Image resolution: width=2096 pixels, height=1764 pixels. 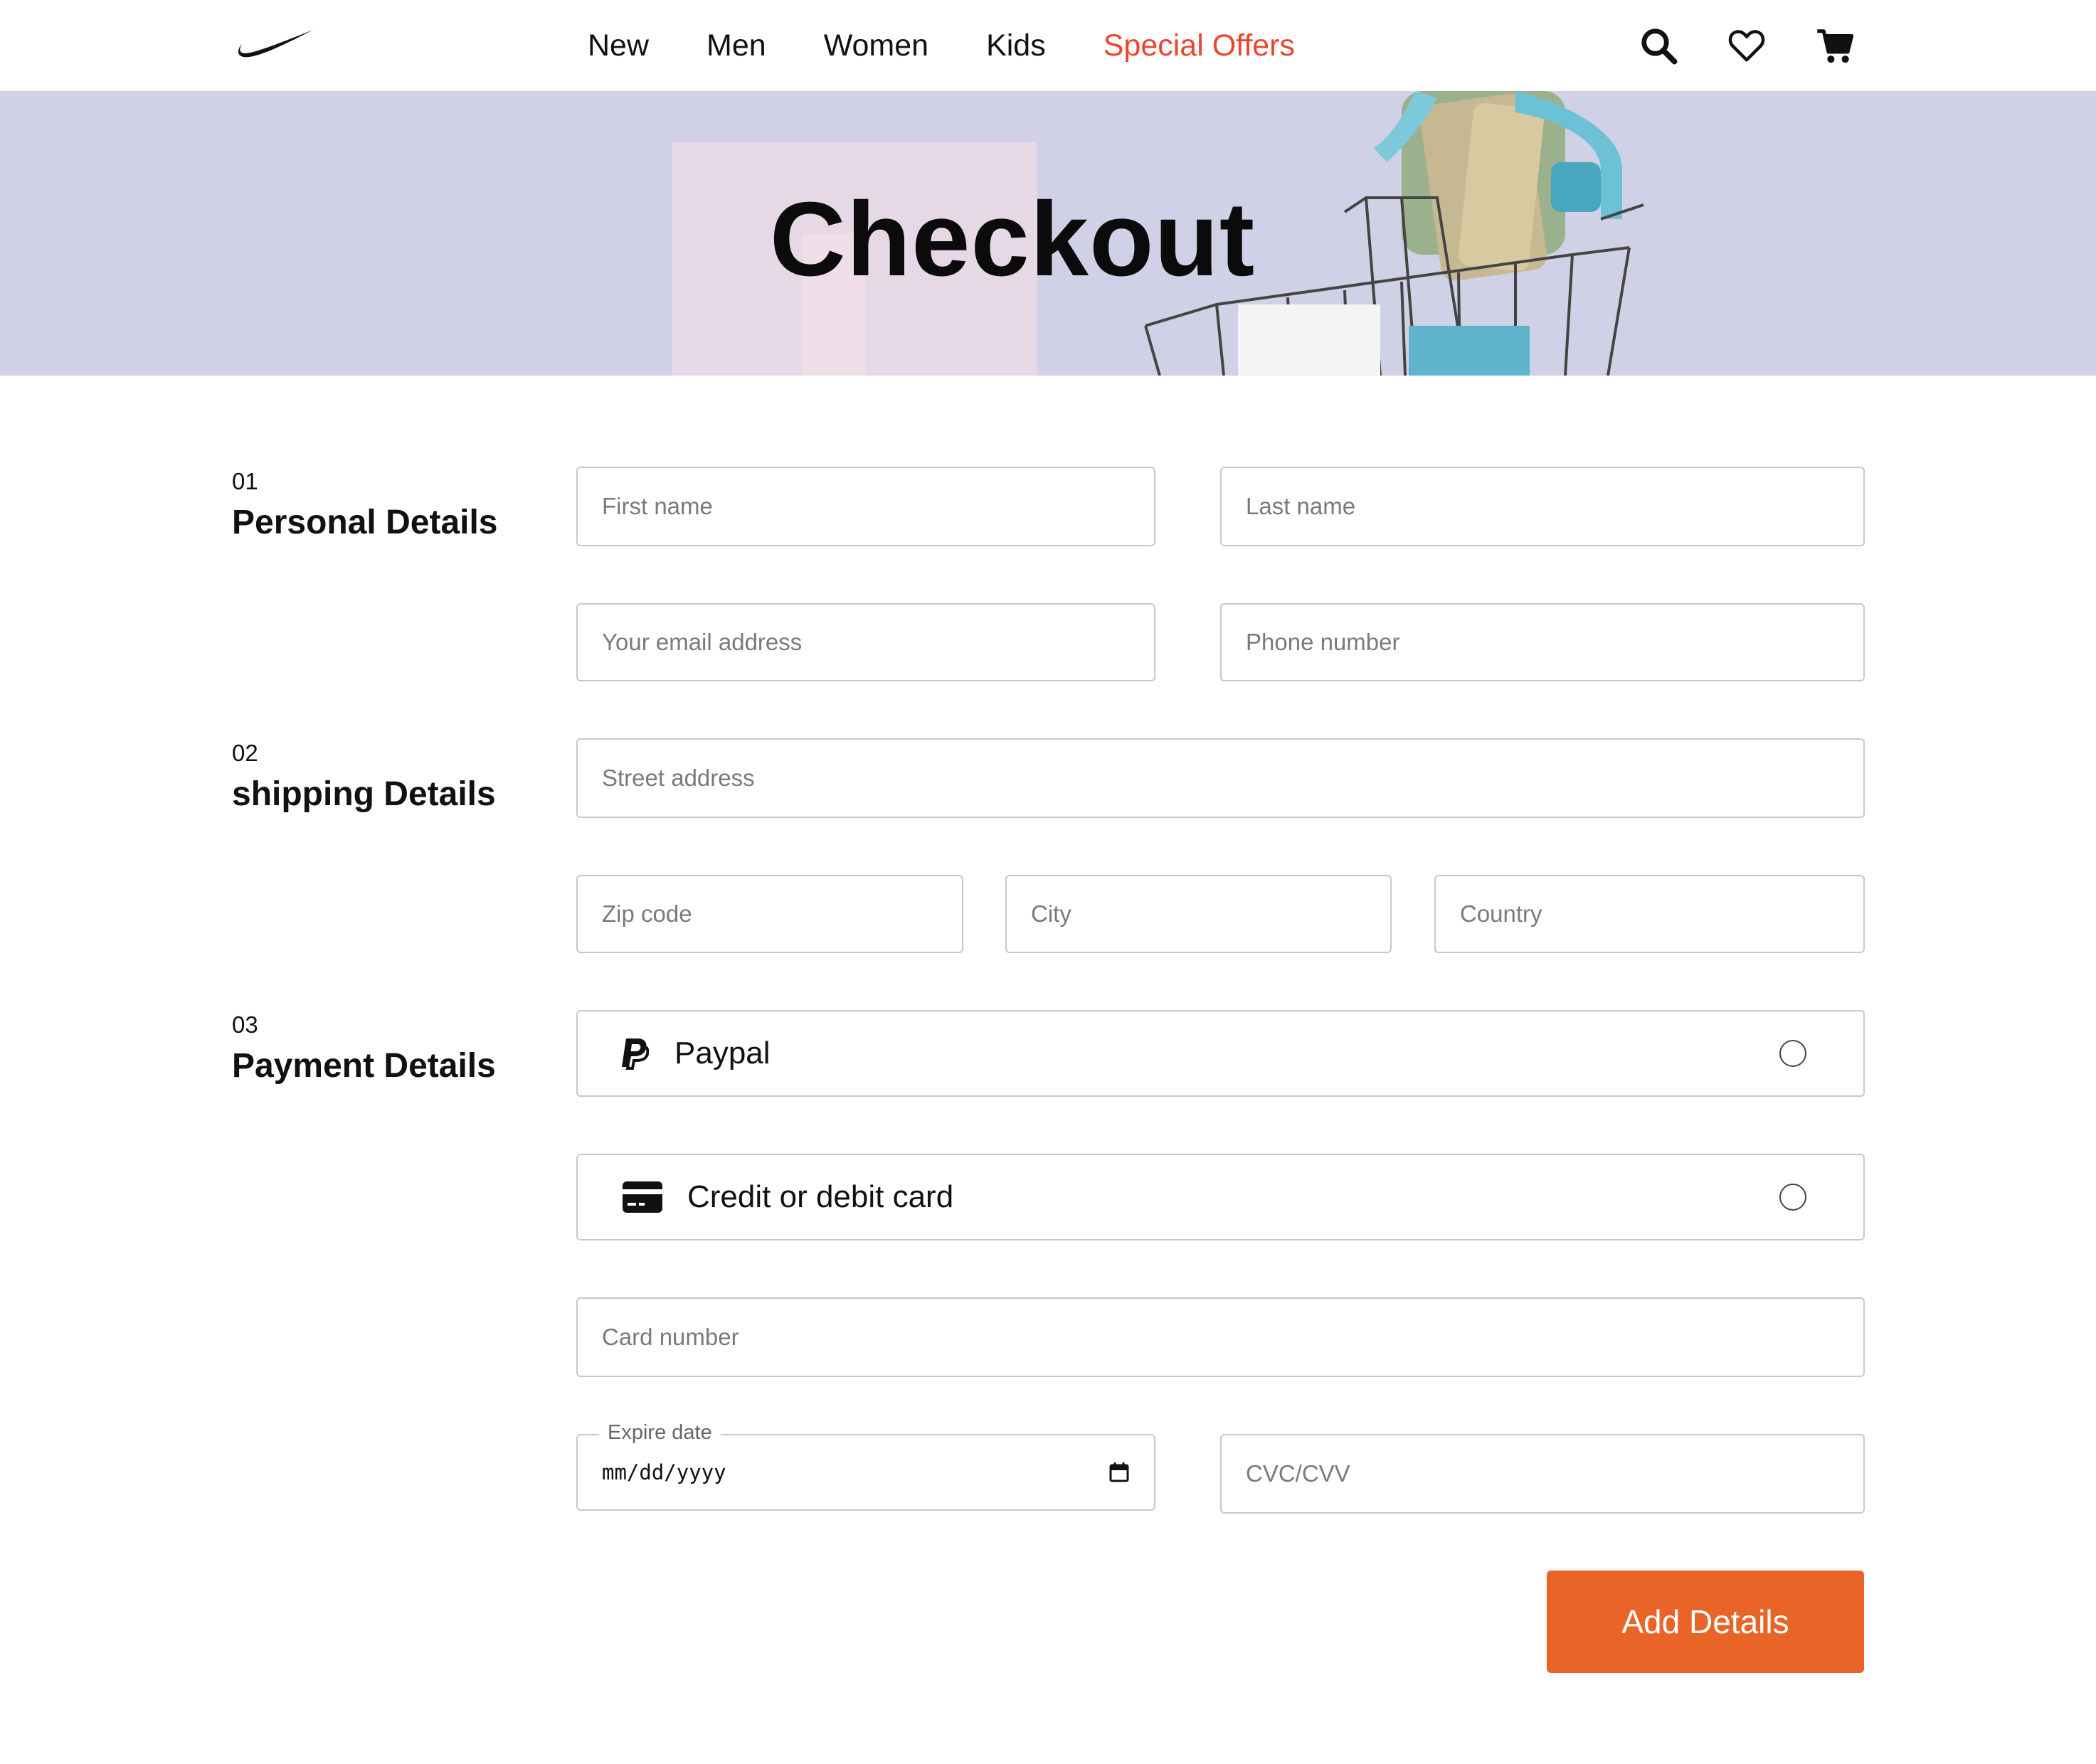 I want to click on cvc-input, so click(x=1543, y=1473).